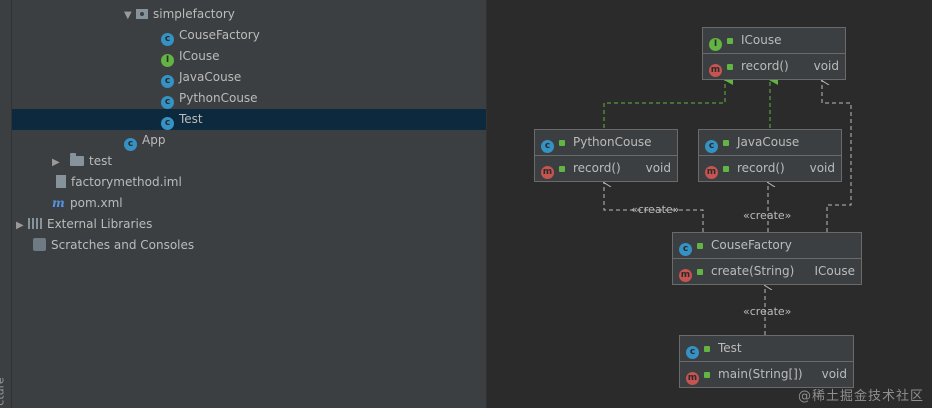 The image size is (932, 408). I want to click on tree-item-label: ICouse, so click(199, 56).